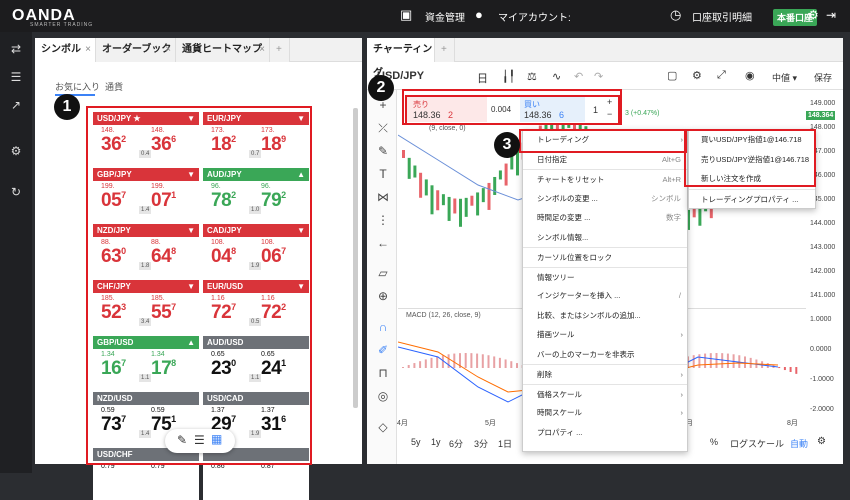 The height and width of the screenshot is (500, 850). I want to click on logout-icon: ⇥, so click(831, 15).